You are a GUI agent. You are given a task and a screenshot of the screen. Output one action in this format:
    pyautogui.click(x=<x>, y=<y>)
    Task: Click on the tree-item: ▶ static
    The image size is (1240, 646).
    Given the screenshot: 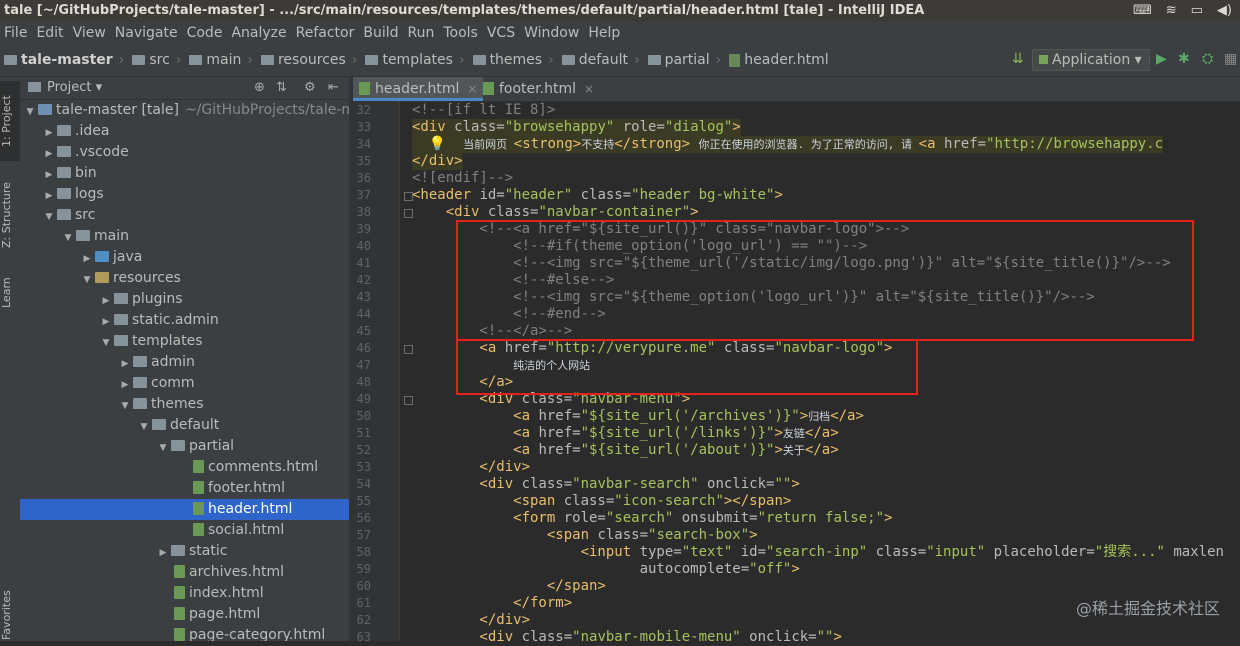 What is the action you would take?
    pyautogui.click(x=184, y=551)
    